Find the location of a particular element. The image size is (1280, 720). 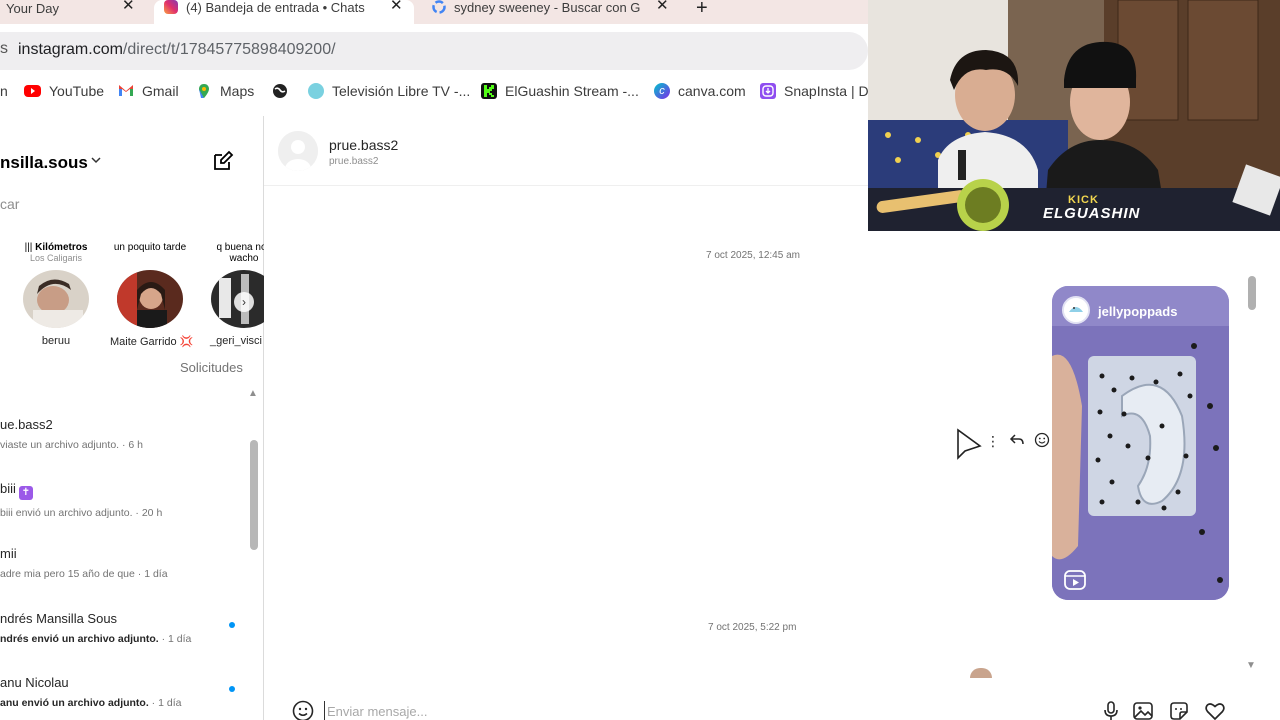

compose-message-icon is located at coordinates (223, 161).